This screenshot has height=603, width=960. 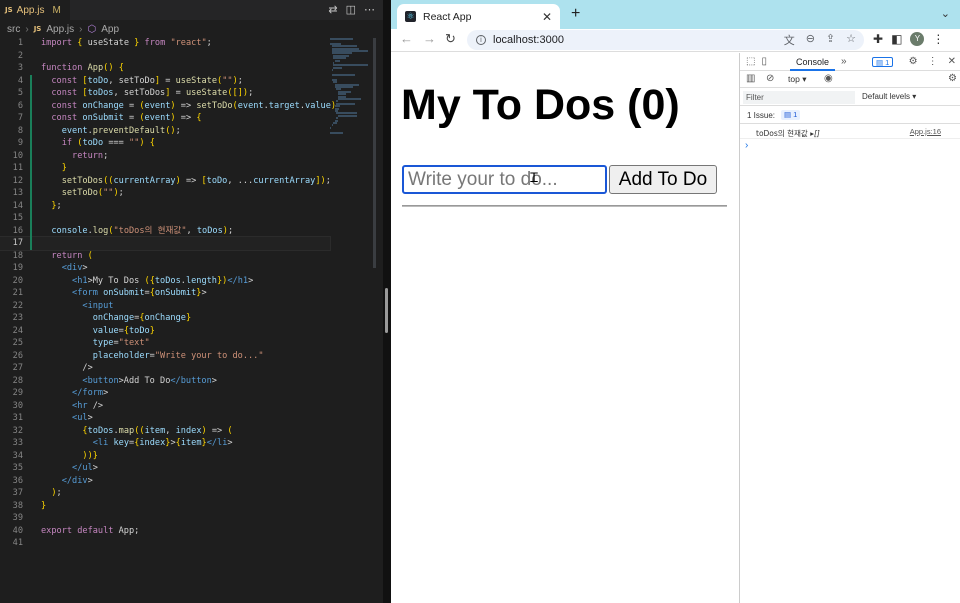 I want to click on browser-toolbar: ← → ↻ i localhost:3000 文 ⊖ ⇪ ☆ ✚ ◧ Y ⋮, so click(x=675, y=40).